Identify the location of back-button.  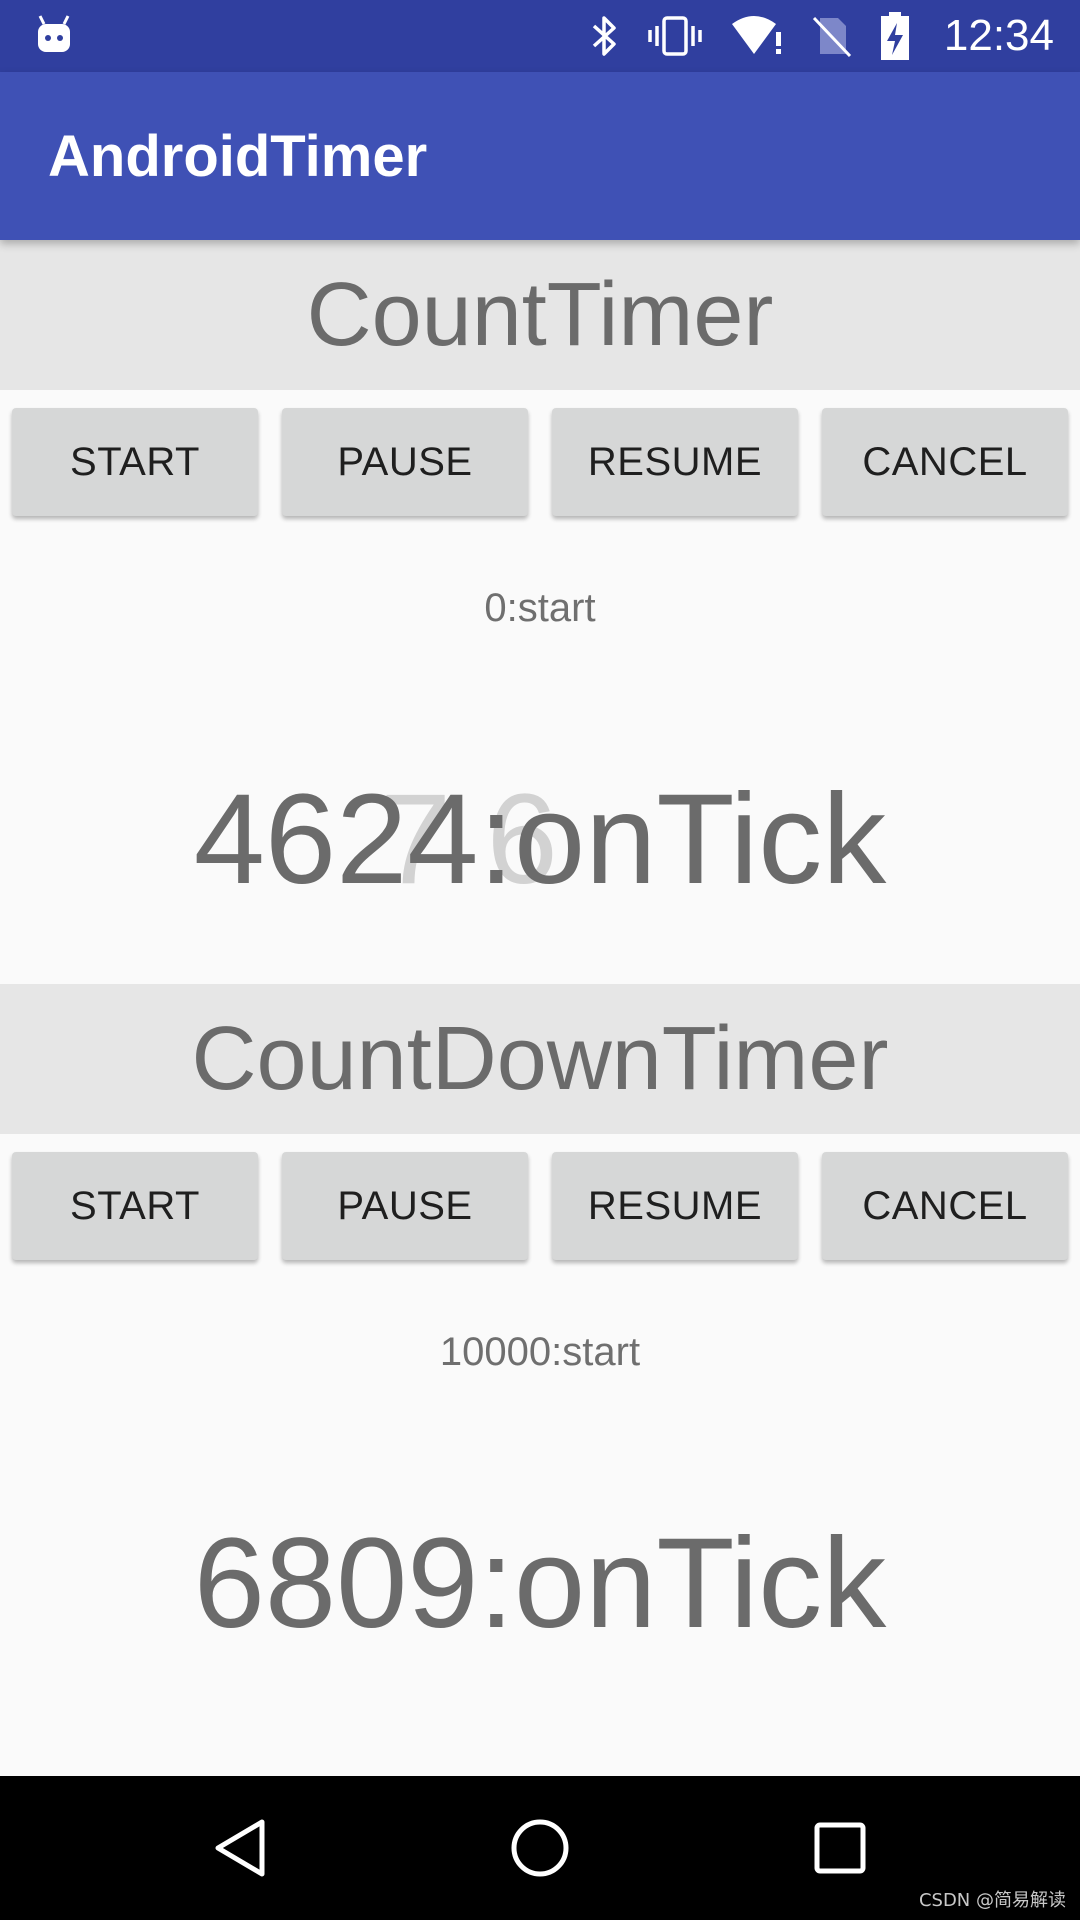
(240, 1848).